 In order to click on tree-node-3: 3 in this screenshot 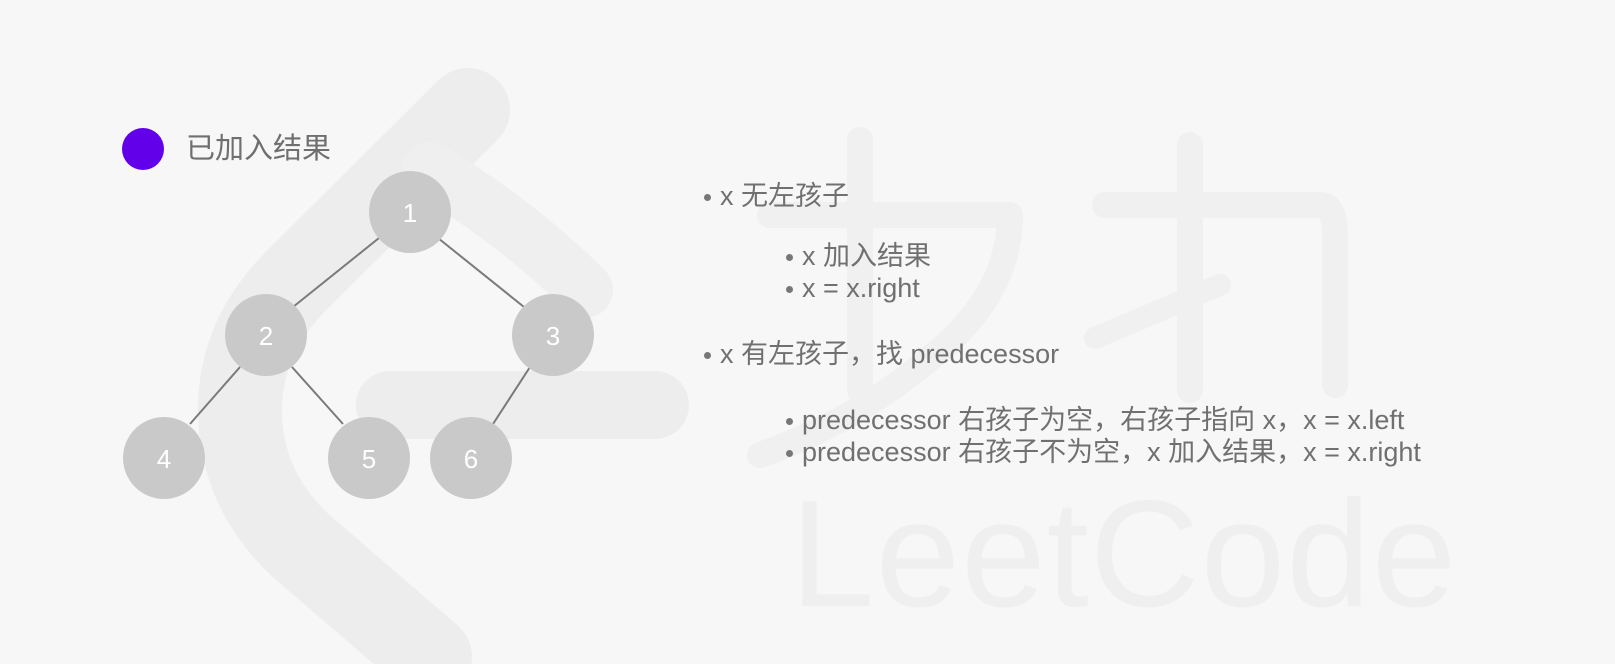, I will do `click(553, 335)`.